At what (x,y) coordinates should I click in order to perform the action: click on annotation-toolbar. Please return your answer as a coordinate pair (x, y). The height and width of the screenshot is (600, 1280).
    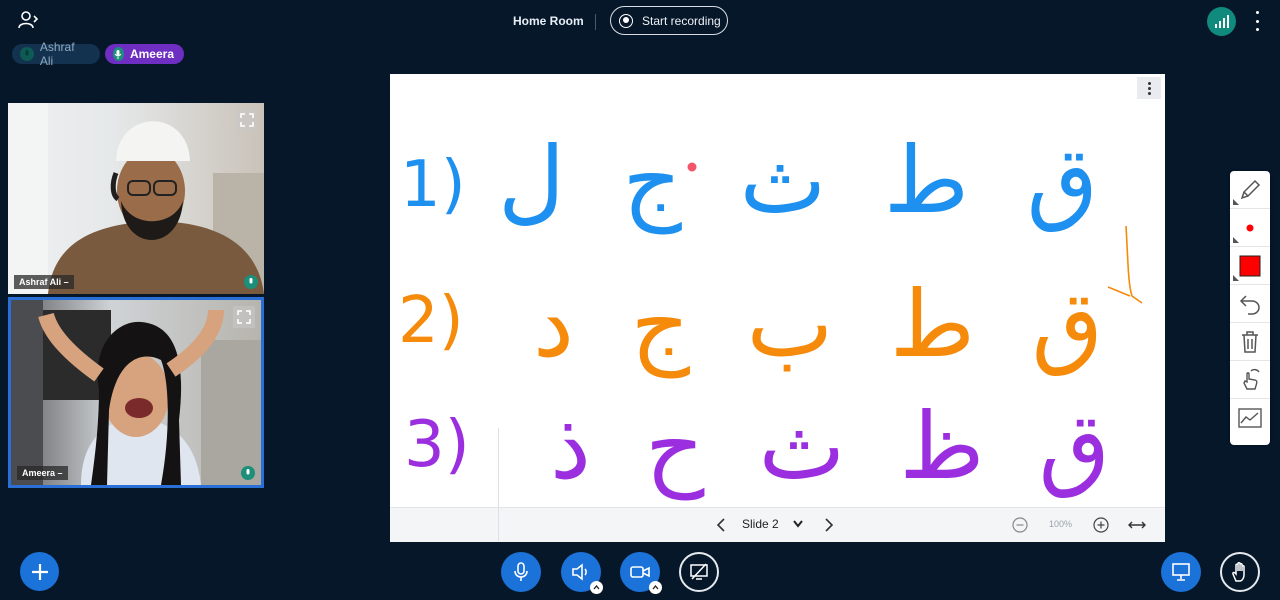
    Looking at the image, I should click on (1250, 308).